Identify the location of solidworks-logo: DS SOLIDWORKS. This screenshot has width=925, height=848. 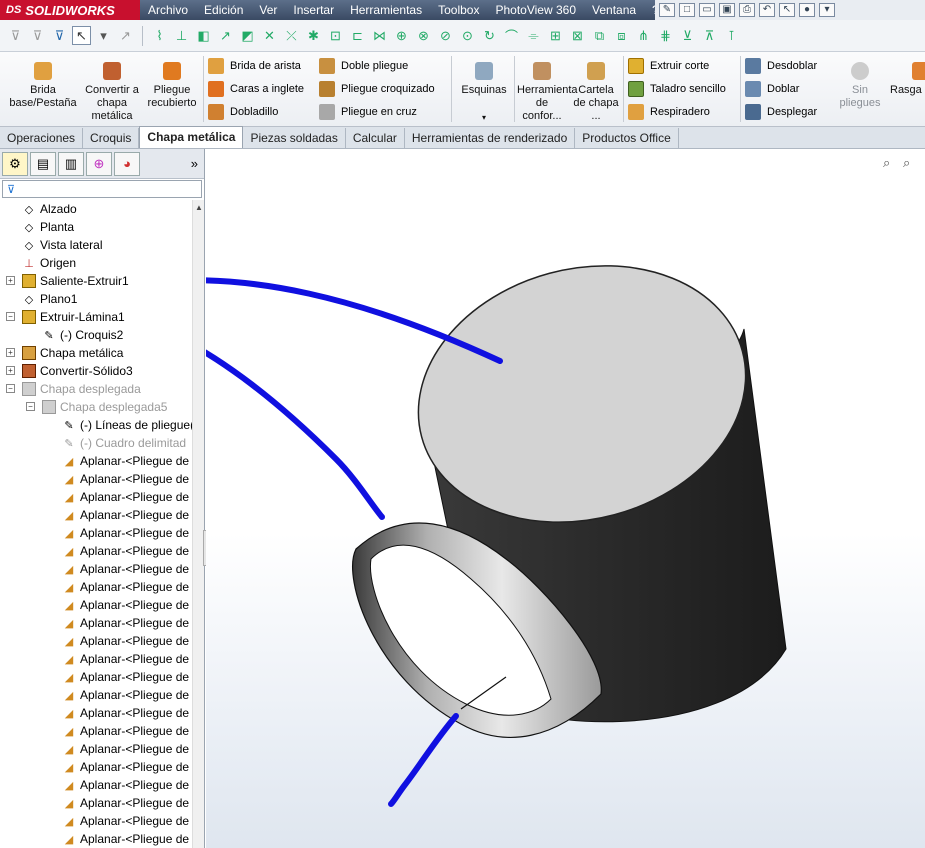
(70, 10).